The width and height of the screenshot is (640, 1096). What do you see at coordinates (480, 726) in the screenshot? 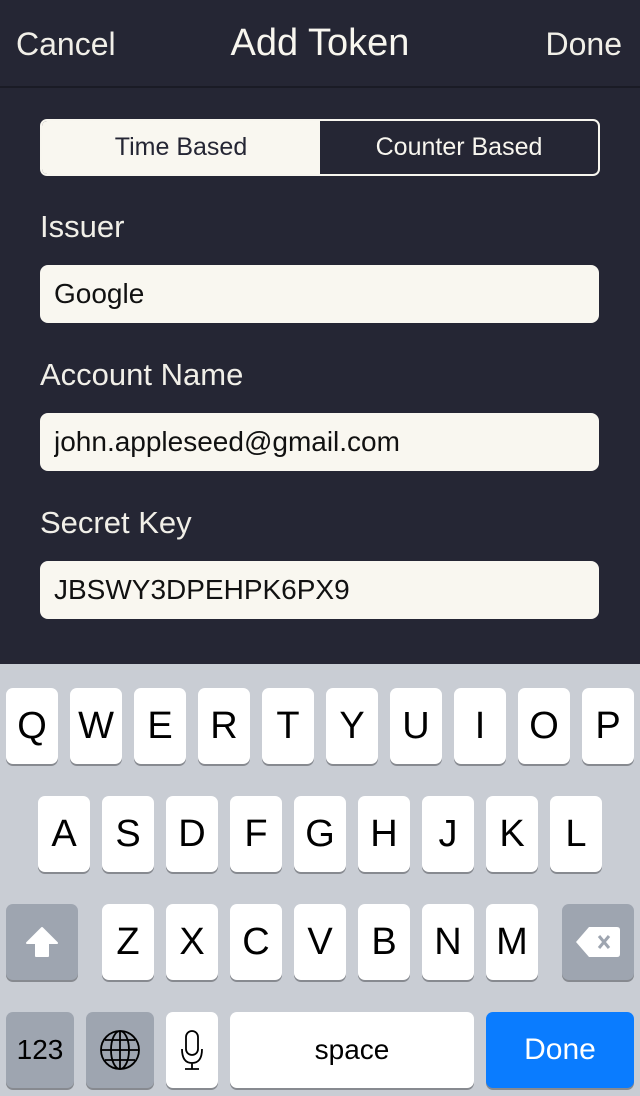
I see `key-i: I` at bounding box center [480, 726].